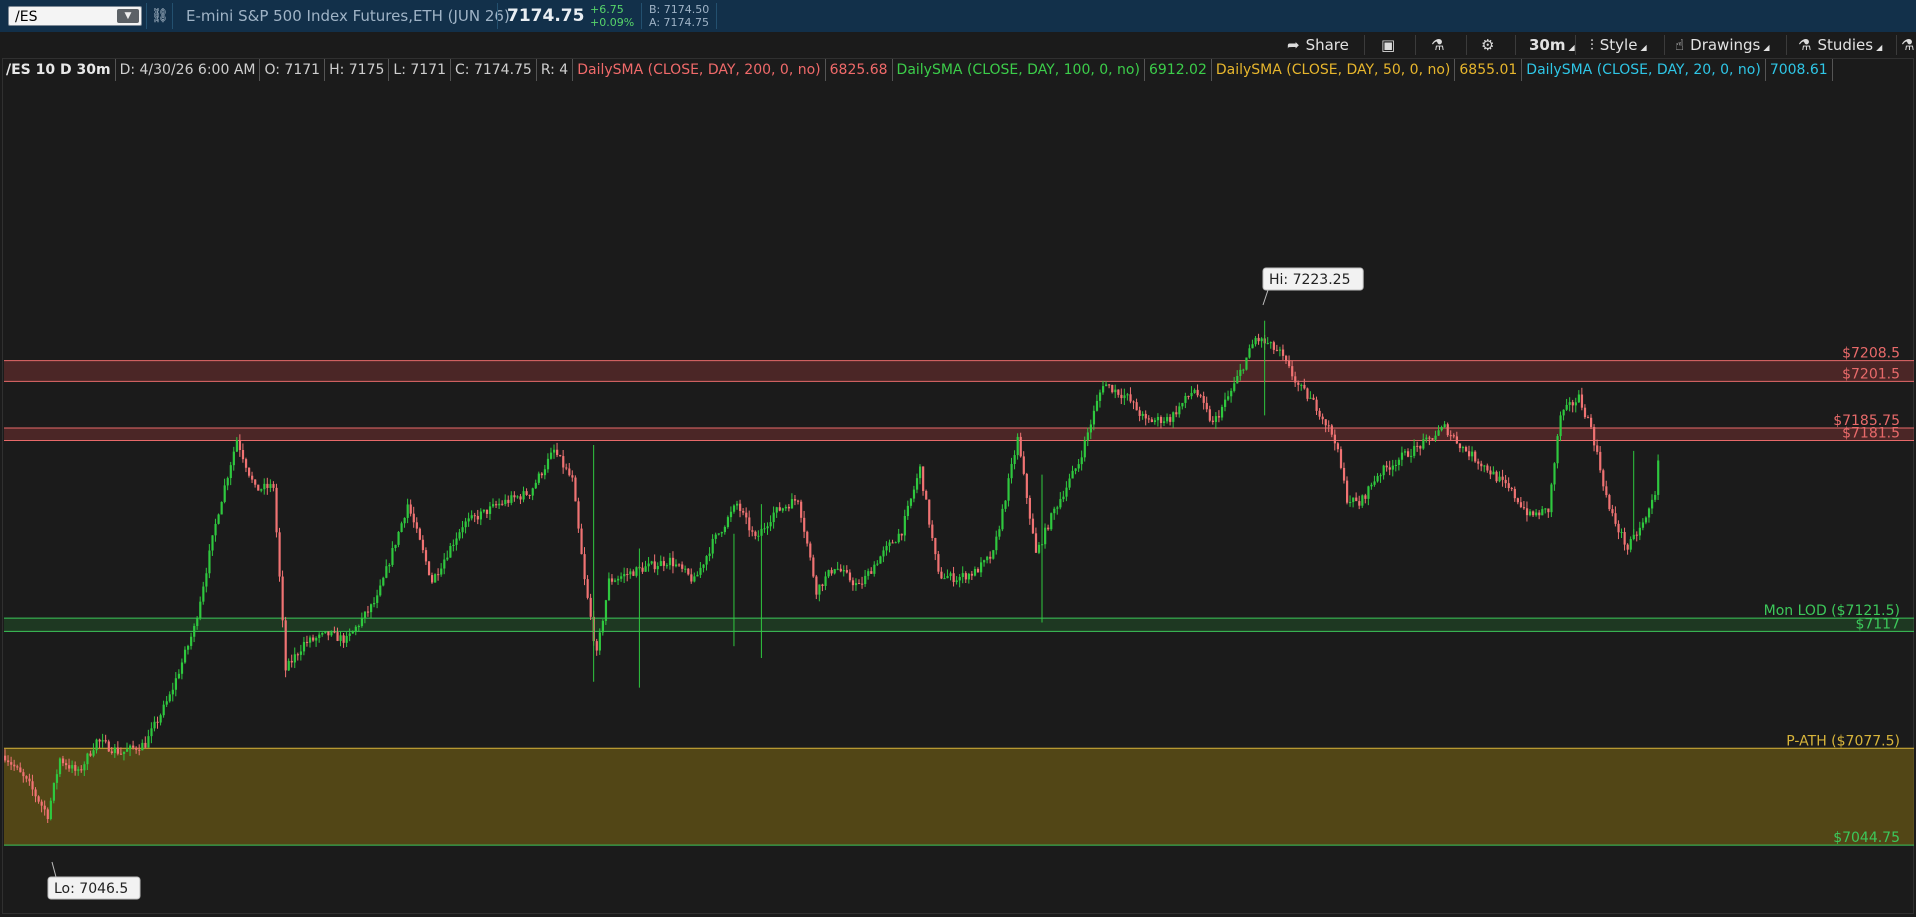 The width and height of the screenshot is (1916, 917). What do you see at coordinates (1843, 741) in the screenshot?
I see `level-label: P-ATH ($7077.5)` at bounding box center [1843, 741].